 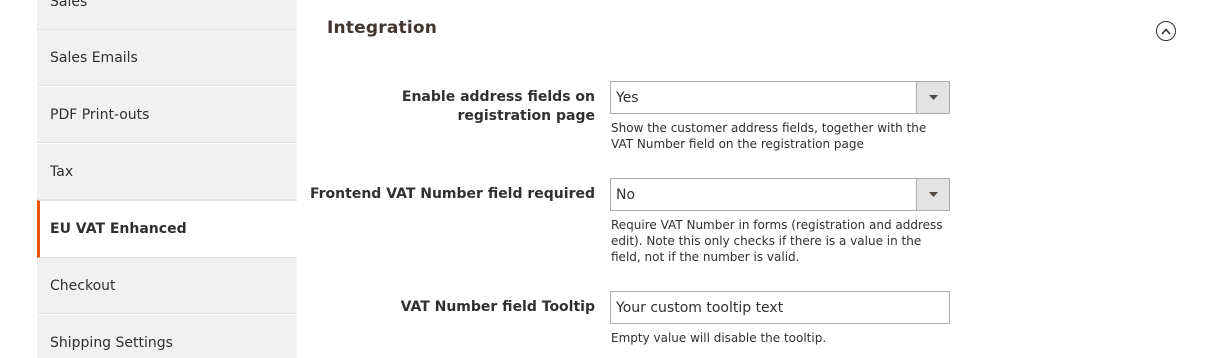 What do you see at coordinates (83, 285) in the screenshot?
I see `sidebar-item-label: Checkout` at bounding box center [83, 285].